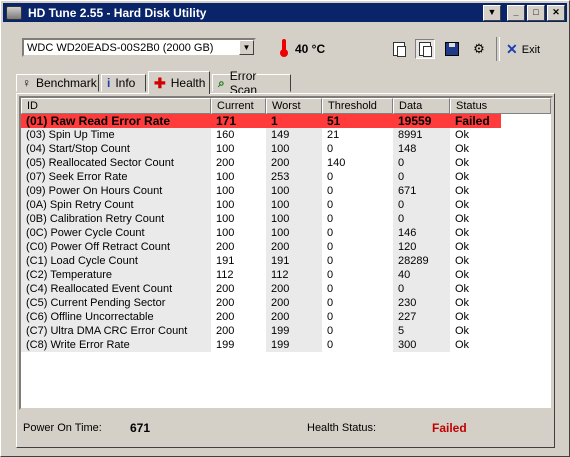 This screenshot has width=570, height=457. Describe the element at coordinates (479, 49) in the screenshot. I see `options-icon: ⚙` at that location.